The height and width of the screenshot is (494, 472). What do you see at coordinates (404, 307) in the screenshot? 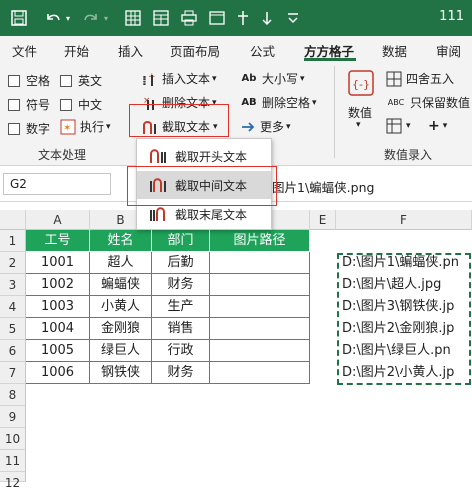
I see `path-cell: D:\图片3\钢铁侠.jp` at bounding box center [404, 307].